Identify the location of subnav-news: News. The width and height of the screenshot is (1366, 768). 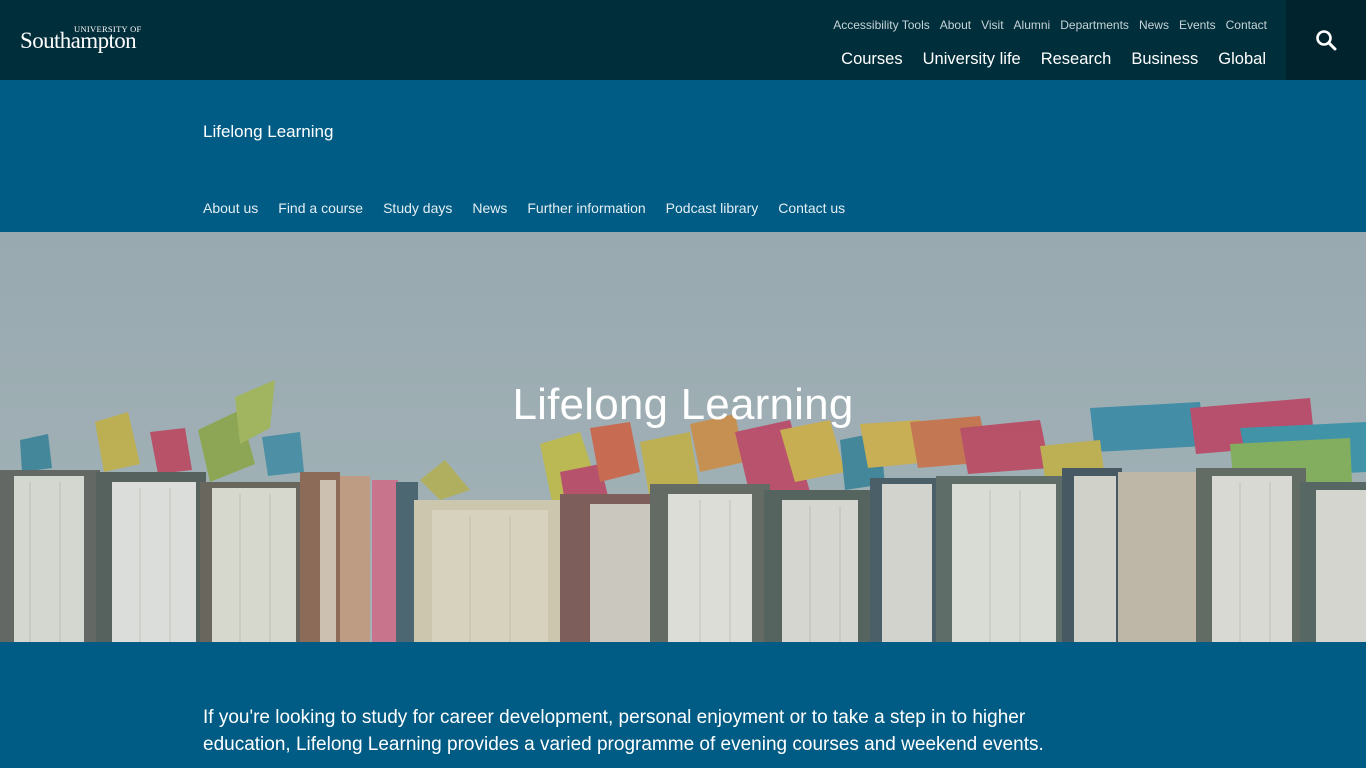
(489, 208).